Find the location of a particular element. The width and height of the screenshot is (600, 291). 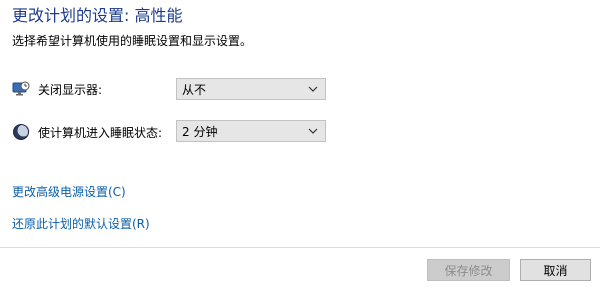

page-title: 更改计划的设置: 高性能 is located at coordinates (97, 15).